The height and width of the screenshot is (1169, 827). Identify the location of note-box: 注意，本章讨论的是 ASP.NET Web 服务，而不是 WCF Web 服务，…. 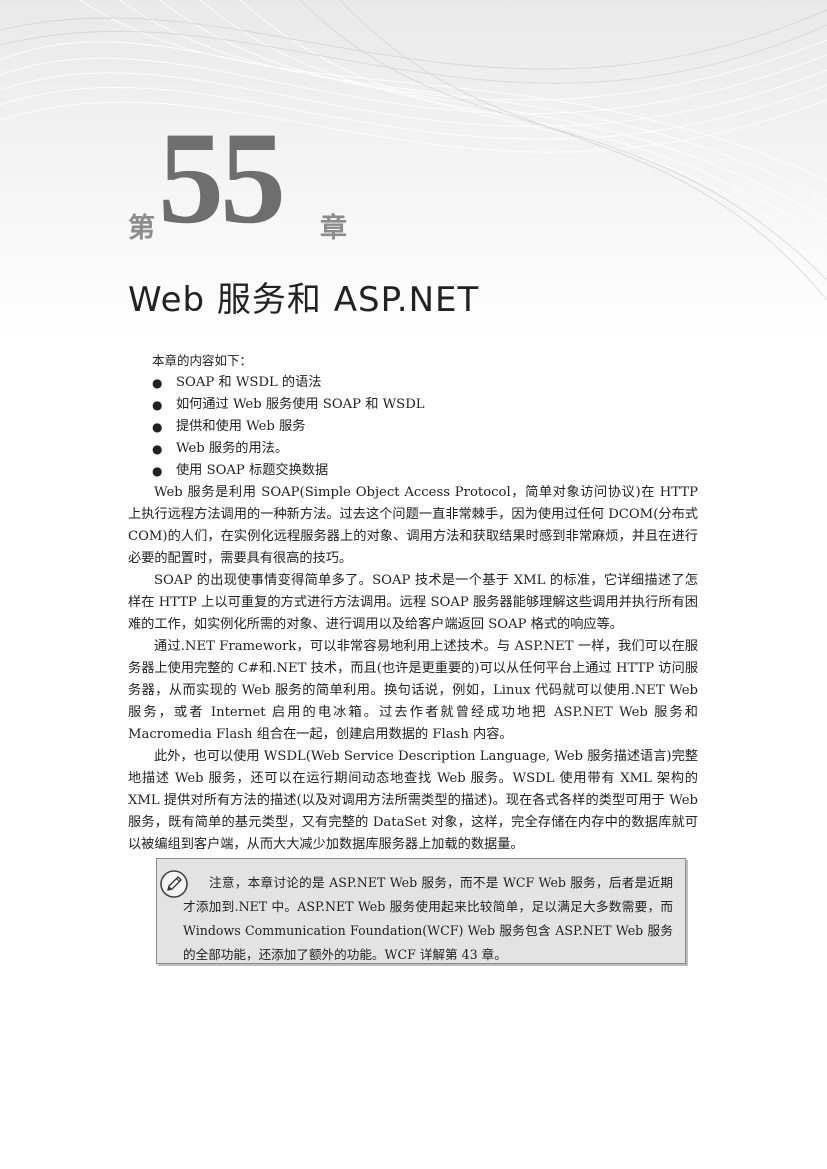
(421, 911).